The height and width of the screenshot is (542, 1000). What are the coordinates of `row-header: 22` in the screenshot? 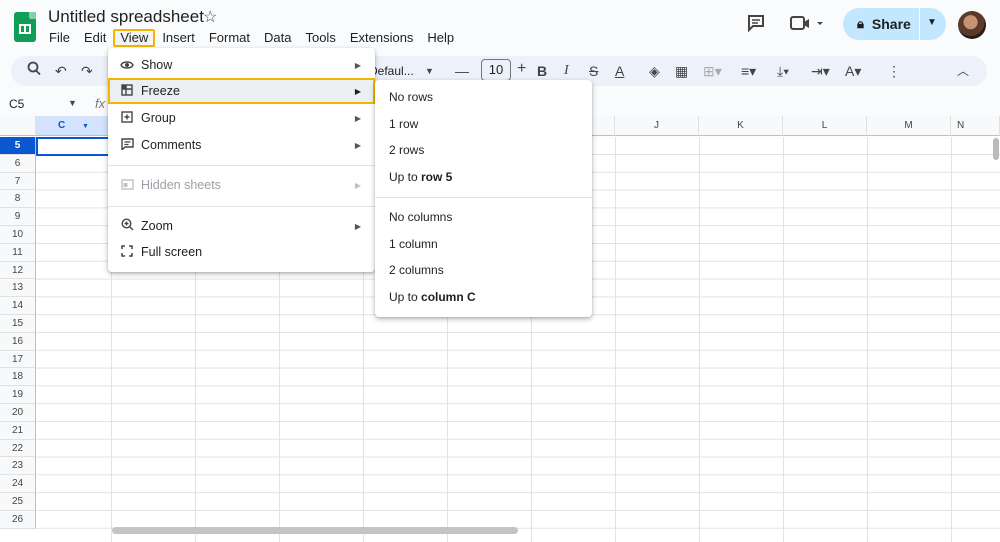 It's located at (18, 448).